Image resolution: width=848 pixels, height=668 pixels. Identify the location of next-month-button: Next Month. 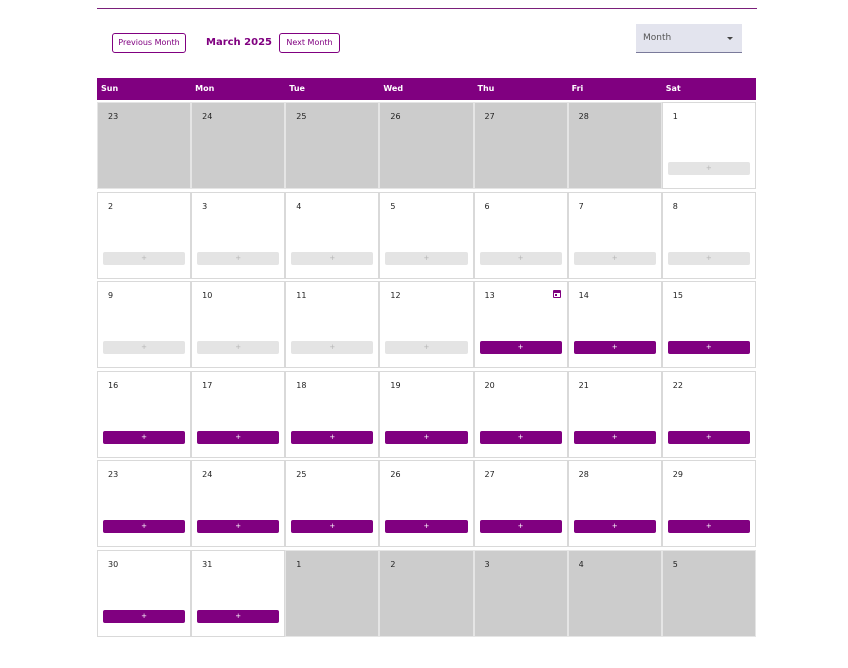
(309, 43).